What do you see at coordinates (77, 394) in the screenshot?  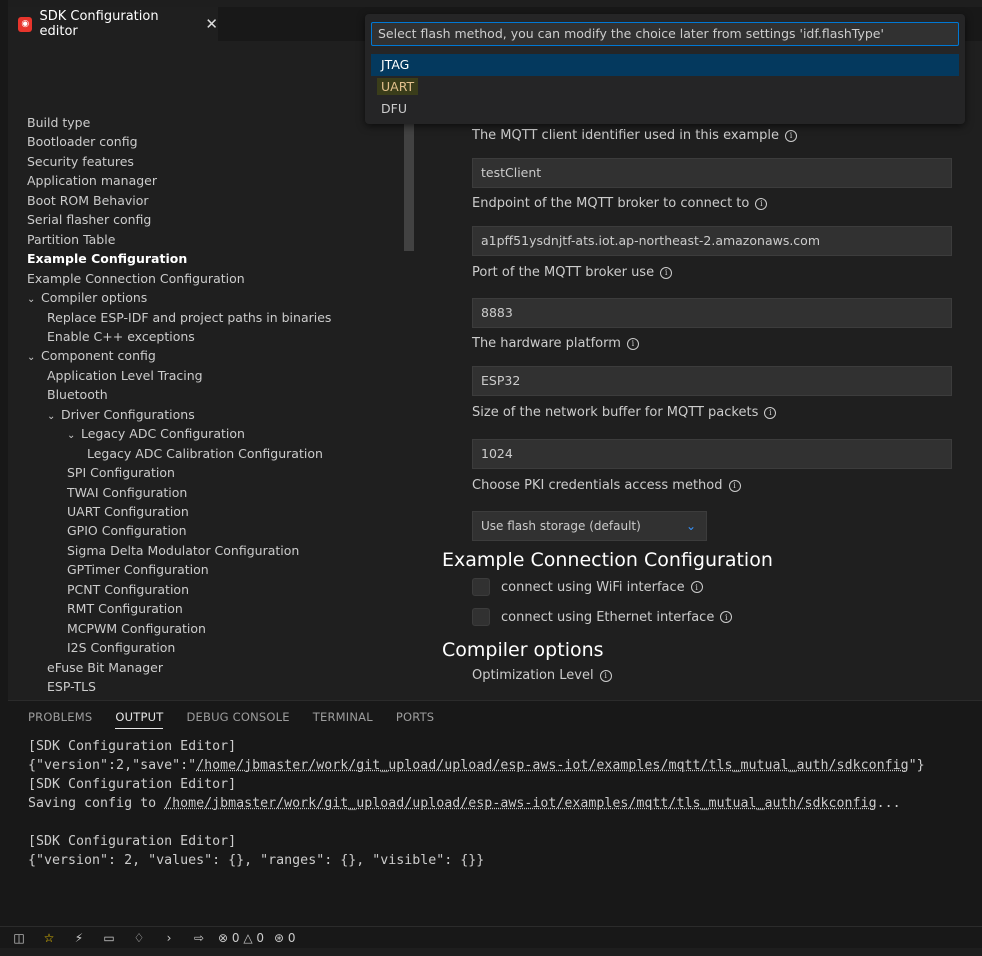 I see `tree-item: Bluetooth` at bounding box center [77, 394].